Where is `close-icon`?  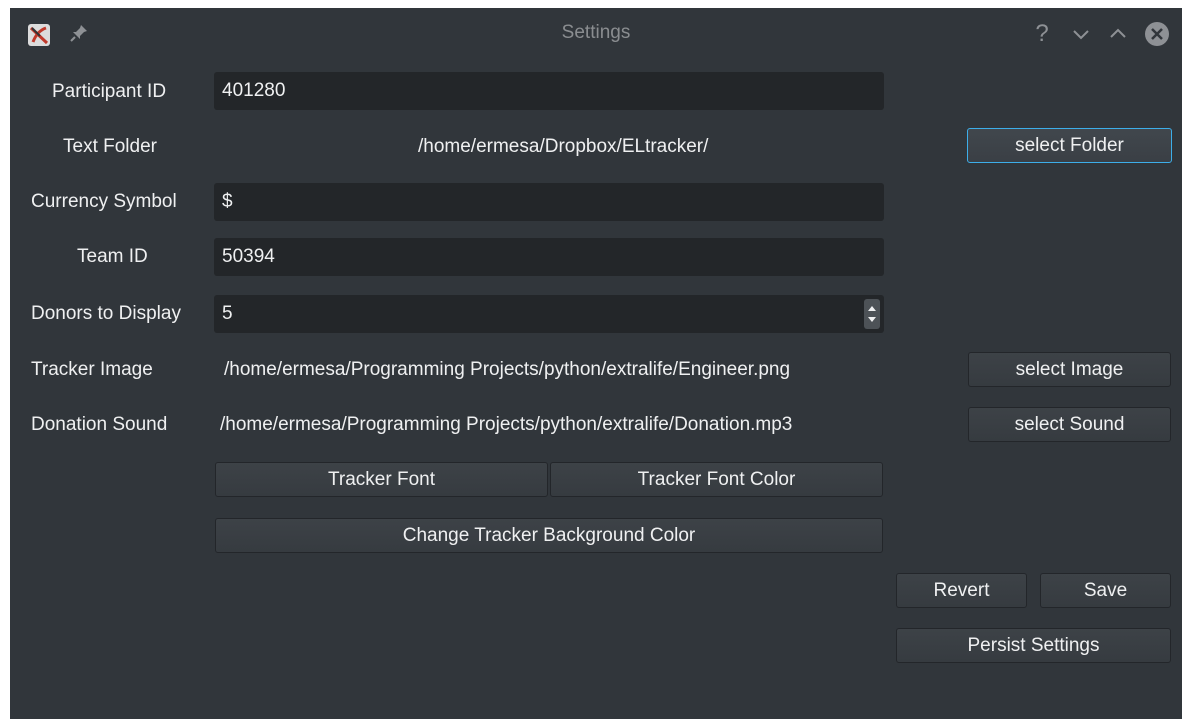
close-icon is located at coordinates (1157, 34).